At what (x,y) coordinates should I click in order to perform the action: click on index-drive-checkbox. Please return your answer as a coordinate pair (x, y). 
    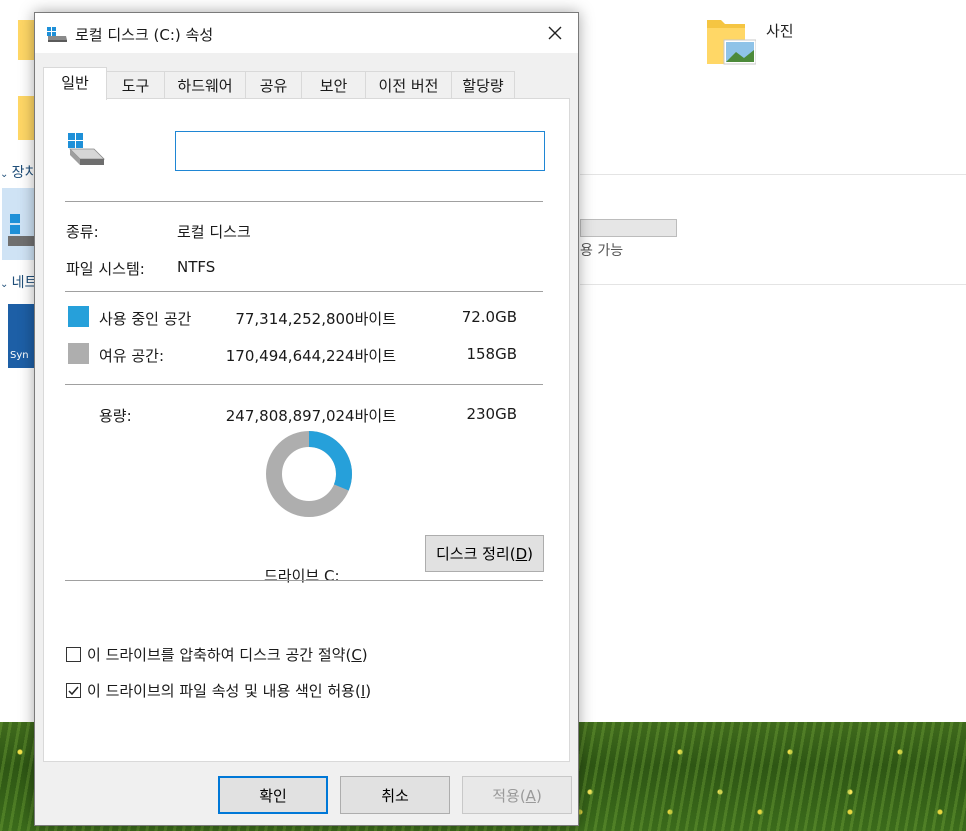
    Looking at the image, I should click on (73, 690).